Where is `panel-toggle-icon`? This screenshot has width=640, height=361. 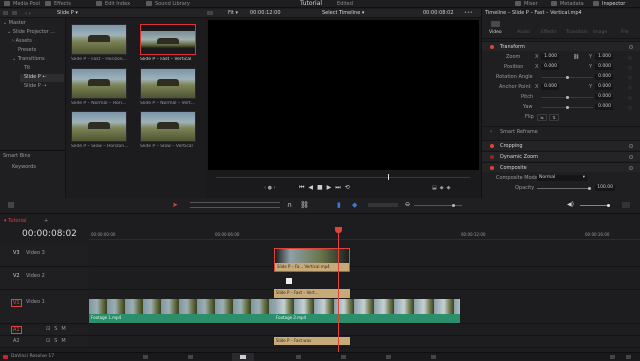
panel-toggle-icon is located at coordinates (5, 13).